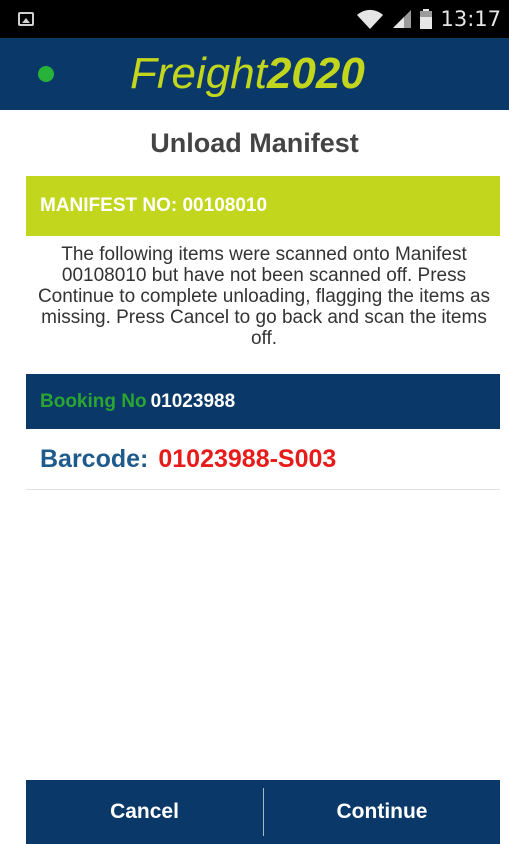 This screenshot has height=844, width=509. I want to click on status-right: 13:17, so click(428, 19).